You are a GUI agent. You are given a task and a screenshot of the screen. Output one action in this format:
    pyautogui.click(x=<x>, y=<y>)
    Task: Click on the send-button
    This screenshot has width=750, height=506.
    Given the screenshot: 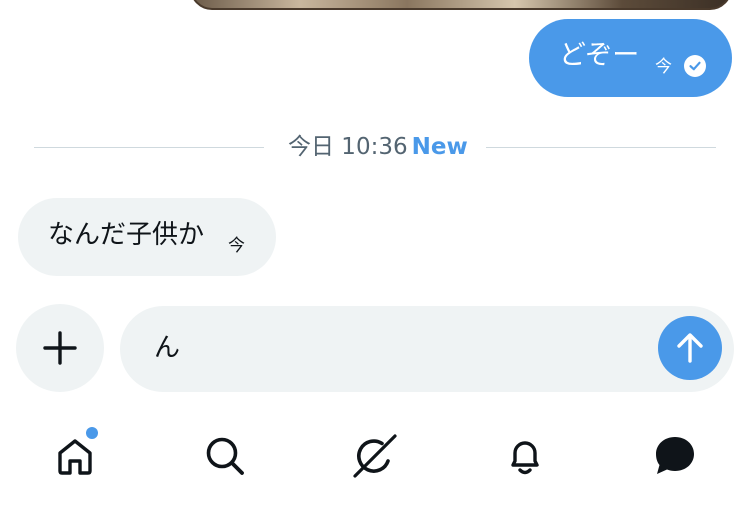 What is the action you would take?
    pyautogui.click(x=690, y=348)
    